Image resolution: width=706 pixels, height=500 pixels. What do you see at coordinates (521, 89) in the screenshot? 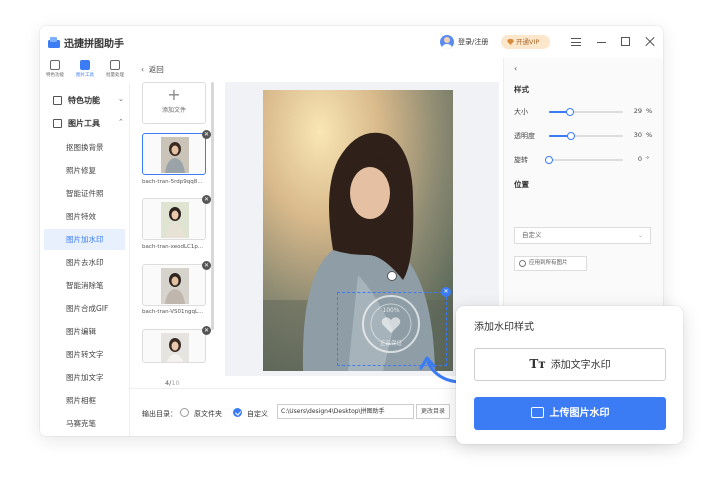
I see `style-title: 样式` at bounding box center [521, 89].